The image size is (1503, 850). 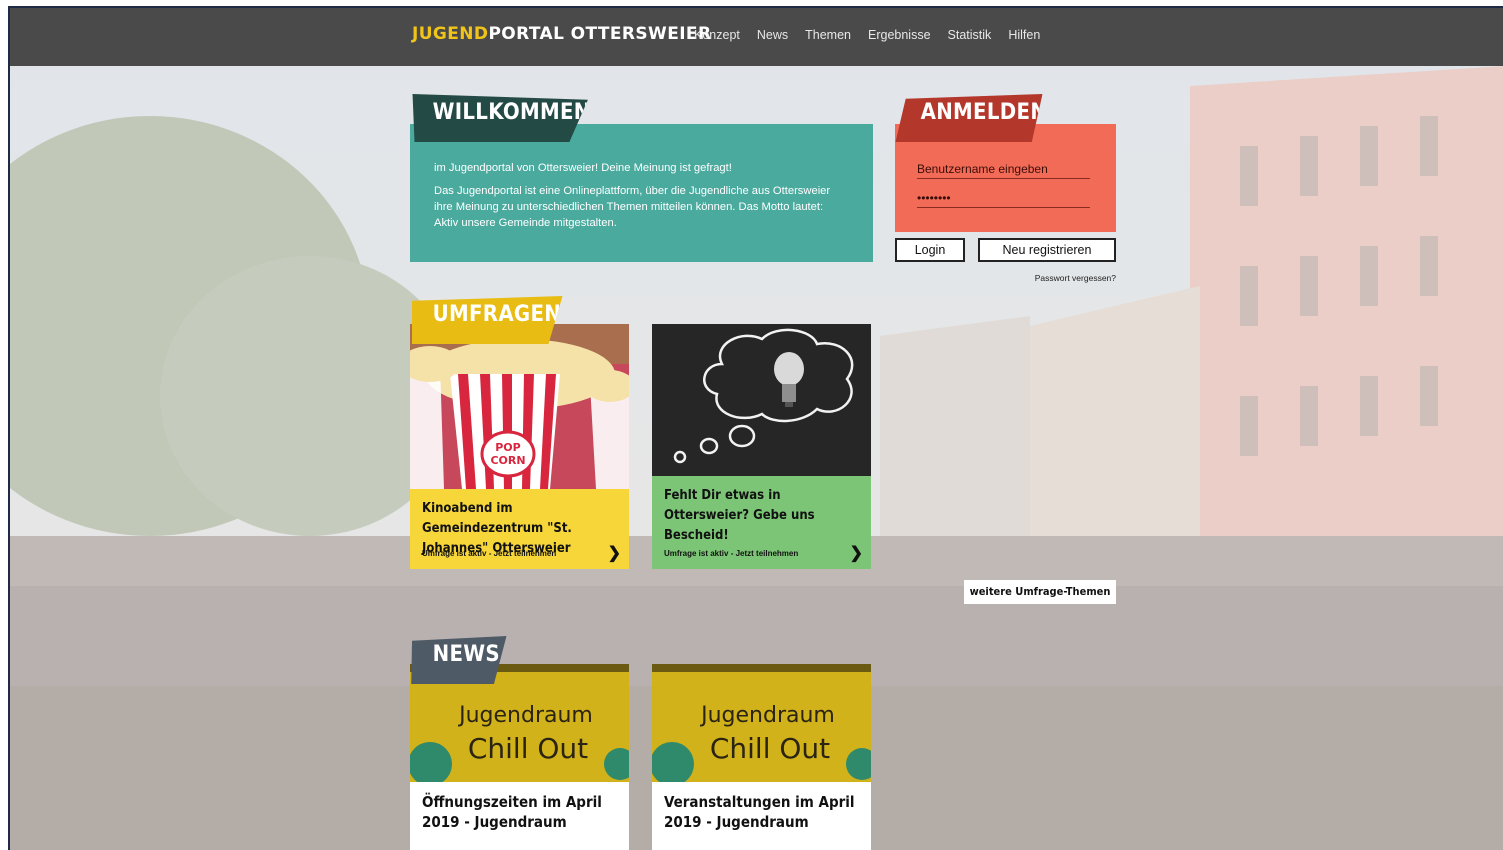 What do you see at coordinates (1003, 169) in the screenshot?
I see `username-input` at bounding box center [1003, 169].